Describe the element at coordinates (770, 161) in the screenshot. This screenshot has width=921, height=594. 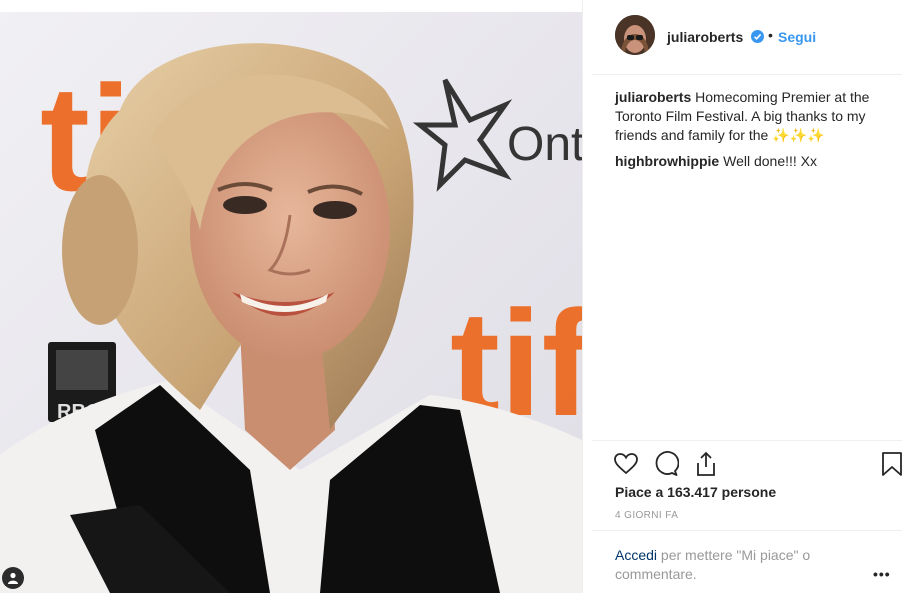
I see `comment-text: Well done!!! Xx` at that location.